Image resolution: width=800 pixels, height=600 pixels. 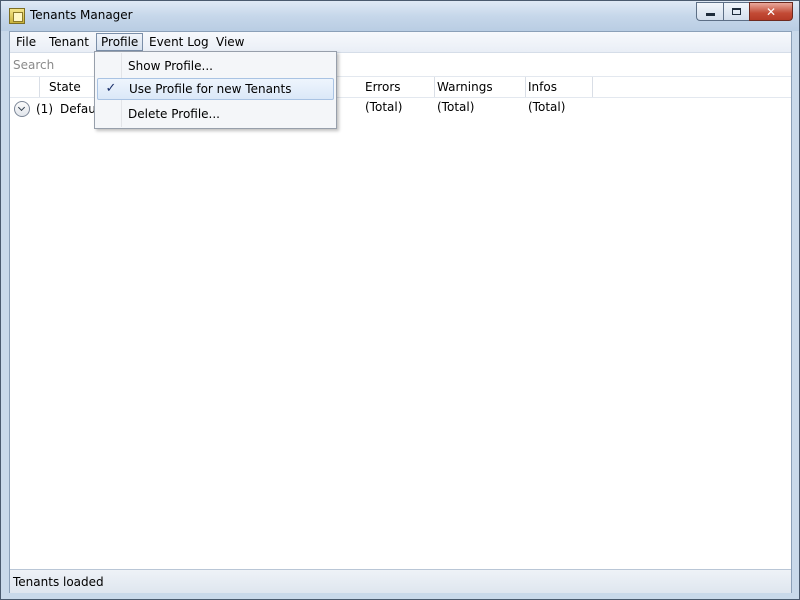 What do you see at coordinates (22, 109) in the screenshot?
I see `chevron-down-icon` at bounding box center [22, 109].